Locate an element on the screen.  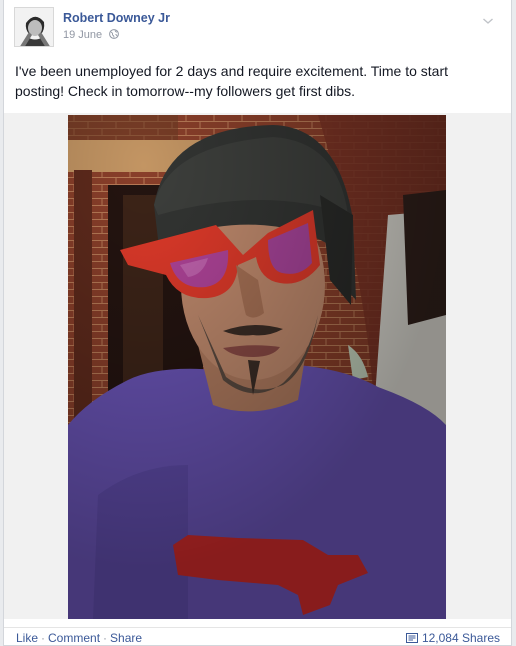
post-actions: Like · Comment · Share is located at coordinates (79, 638).